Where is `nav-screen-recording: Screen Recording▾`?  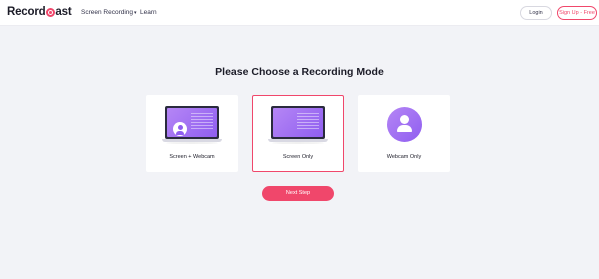 nav-screen-recording: Screen Recording▾ is located at coordinates (109, 13).